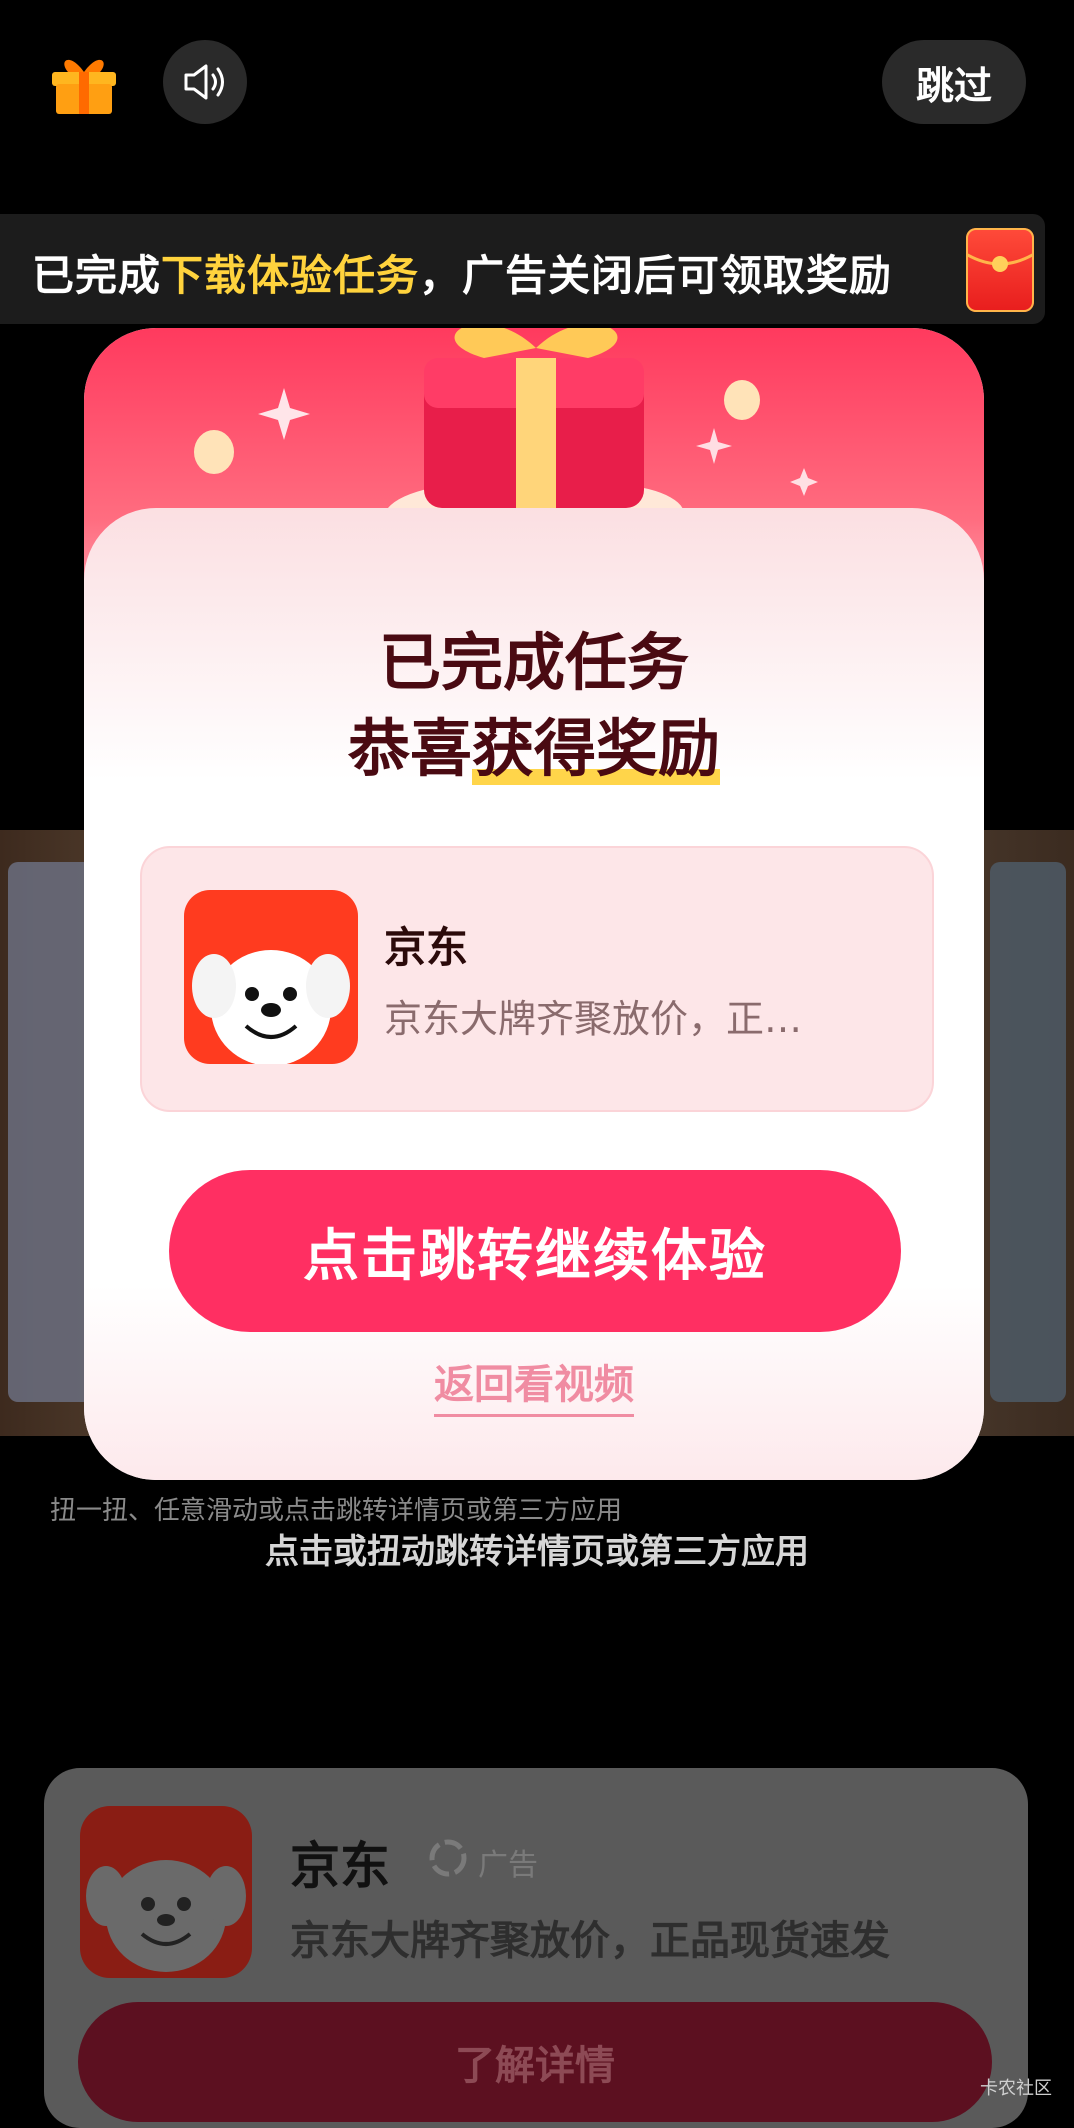 The height and width of the screenshot is (2128, 1074). Describe the element at coordinates (426, 947) in the screenshot. I see `app-name: 京东` at that location.